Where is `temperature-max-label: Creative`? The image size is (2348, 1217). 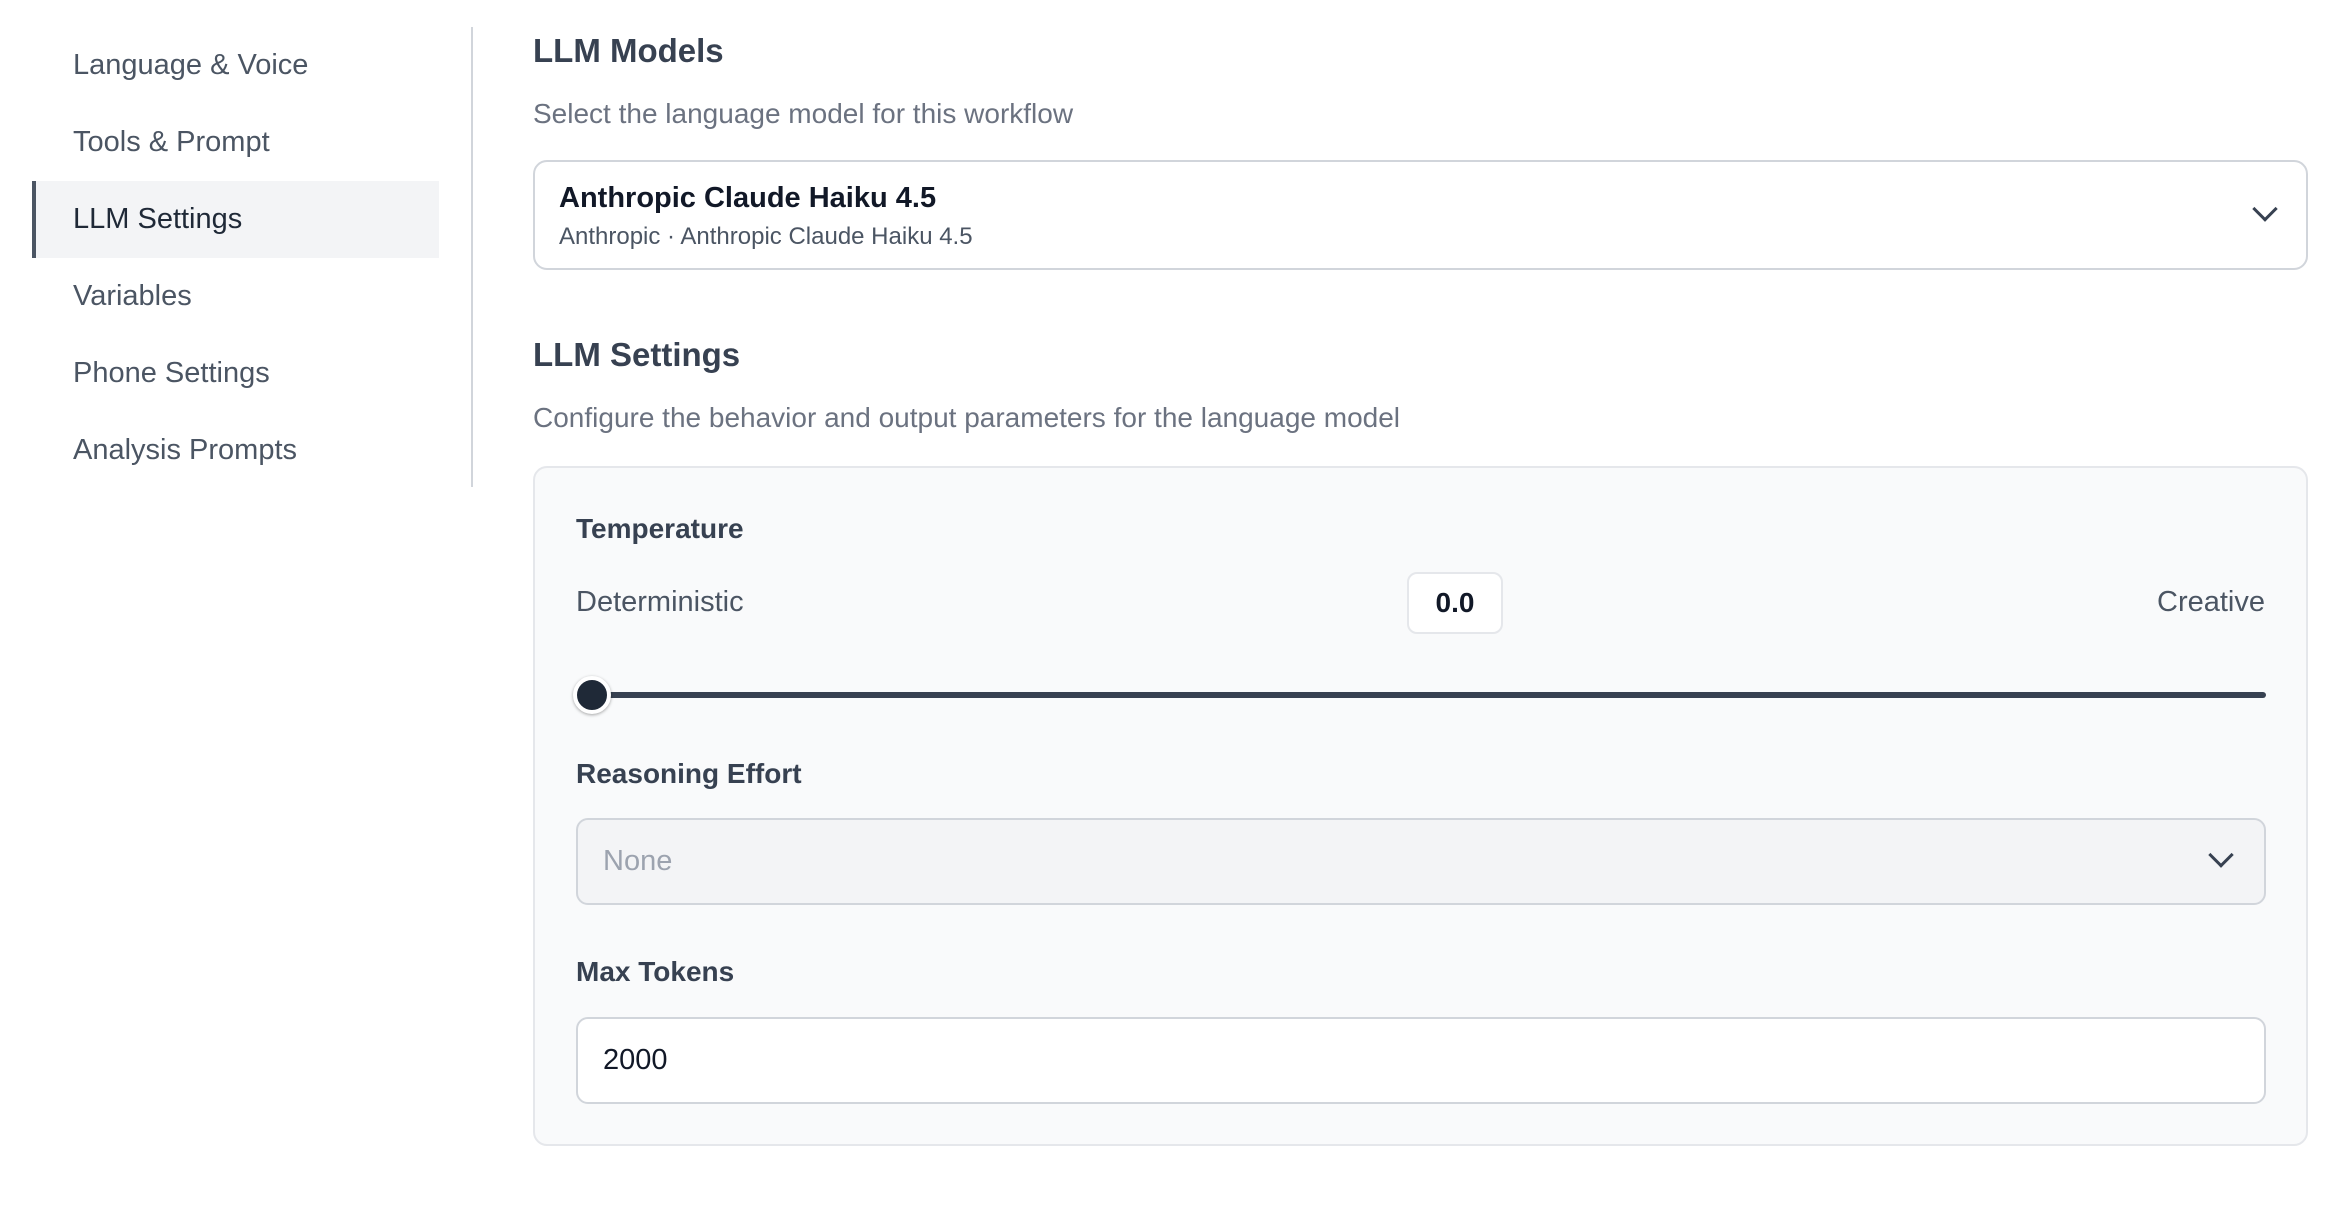
temperature-max-label: Creative is located at coordinates (2211, 602).